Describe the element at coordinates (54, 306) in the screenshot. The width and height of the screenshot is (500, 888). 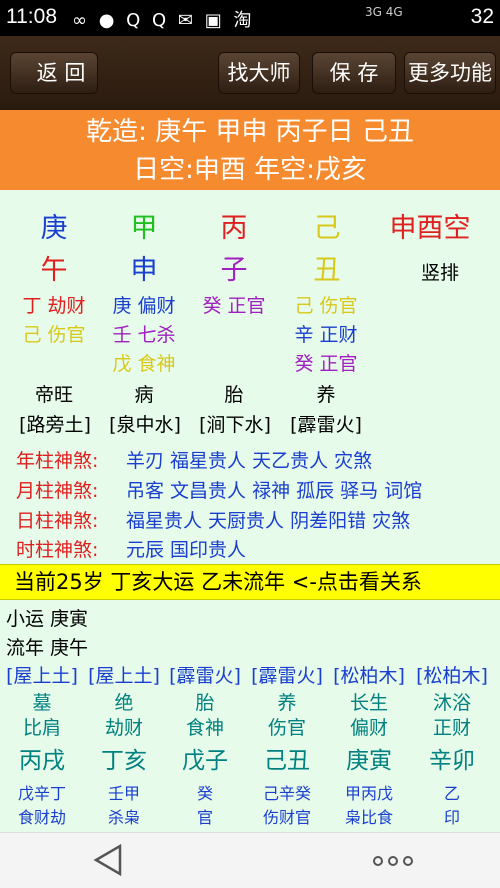
I see `hidden-year-1: 丁 劫财` at that location.